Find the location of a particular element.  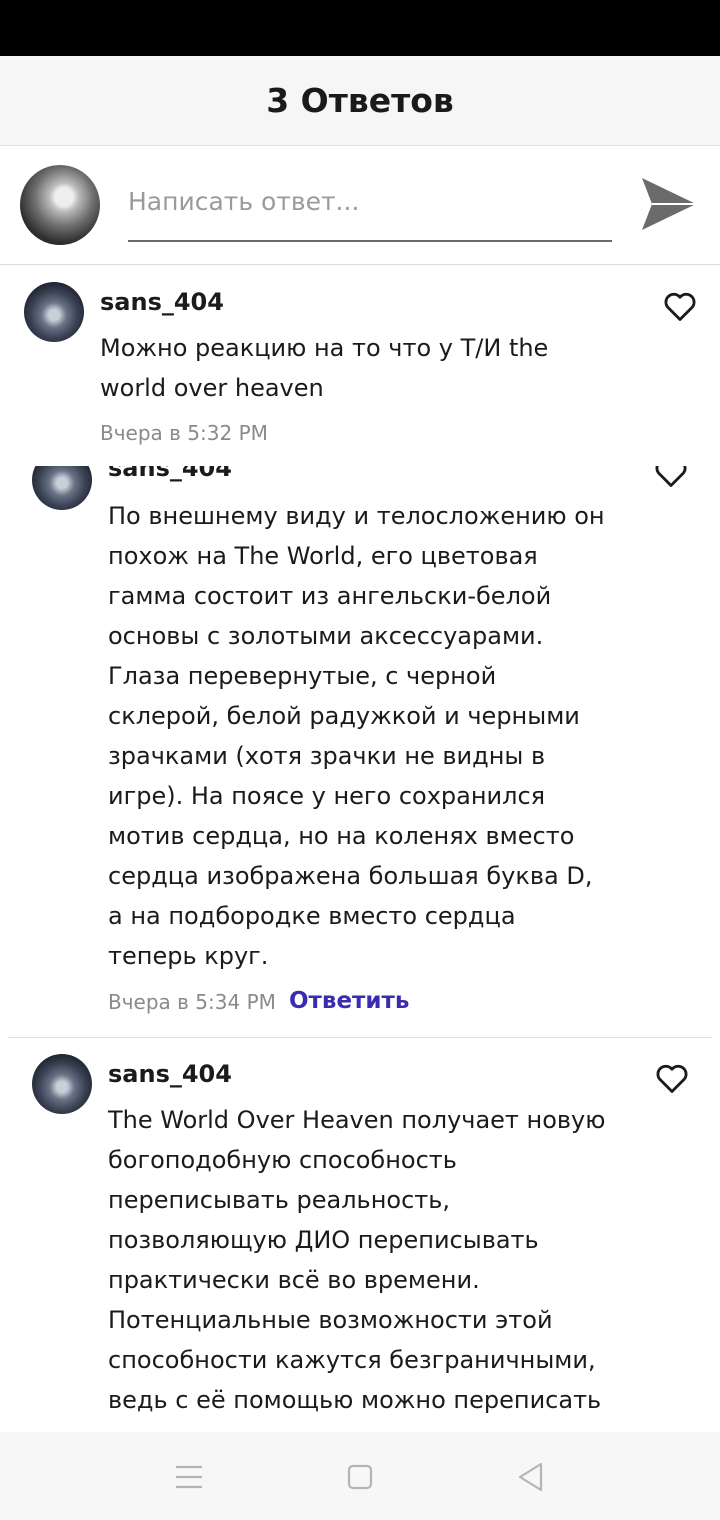

replies-header: 3 Ответов is located at coordinates (360, 101).